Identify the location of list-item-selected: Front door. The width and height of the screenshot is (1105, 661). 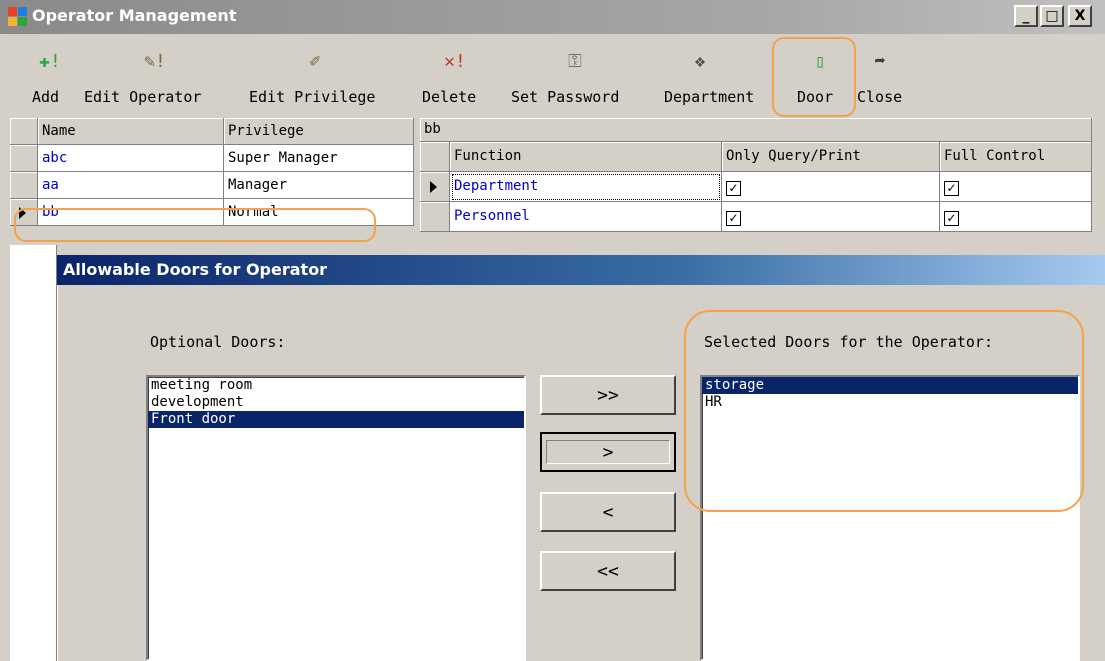
(336, 419).